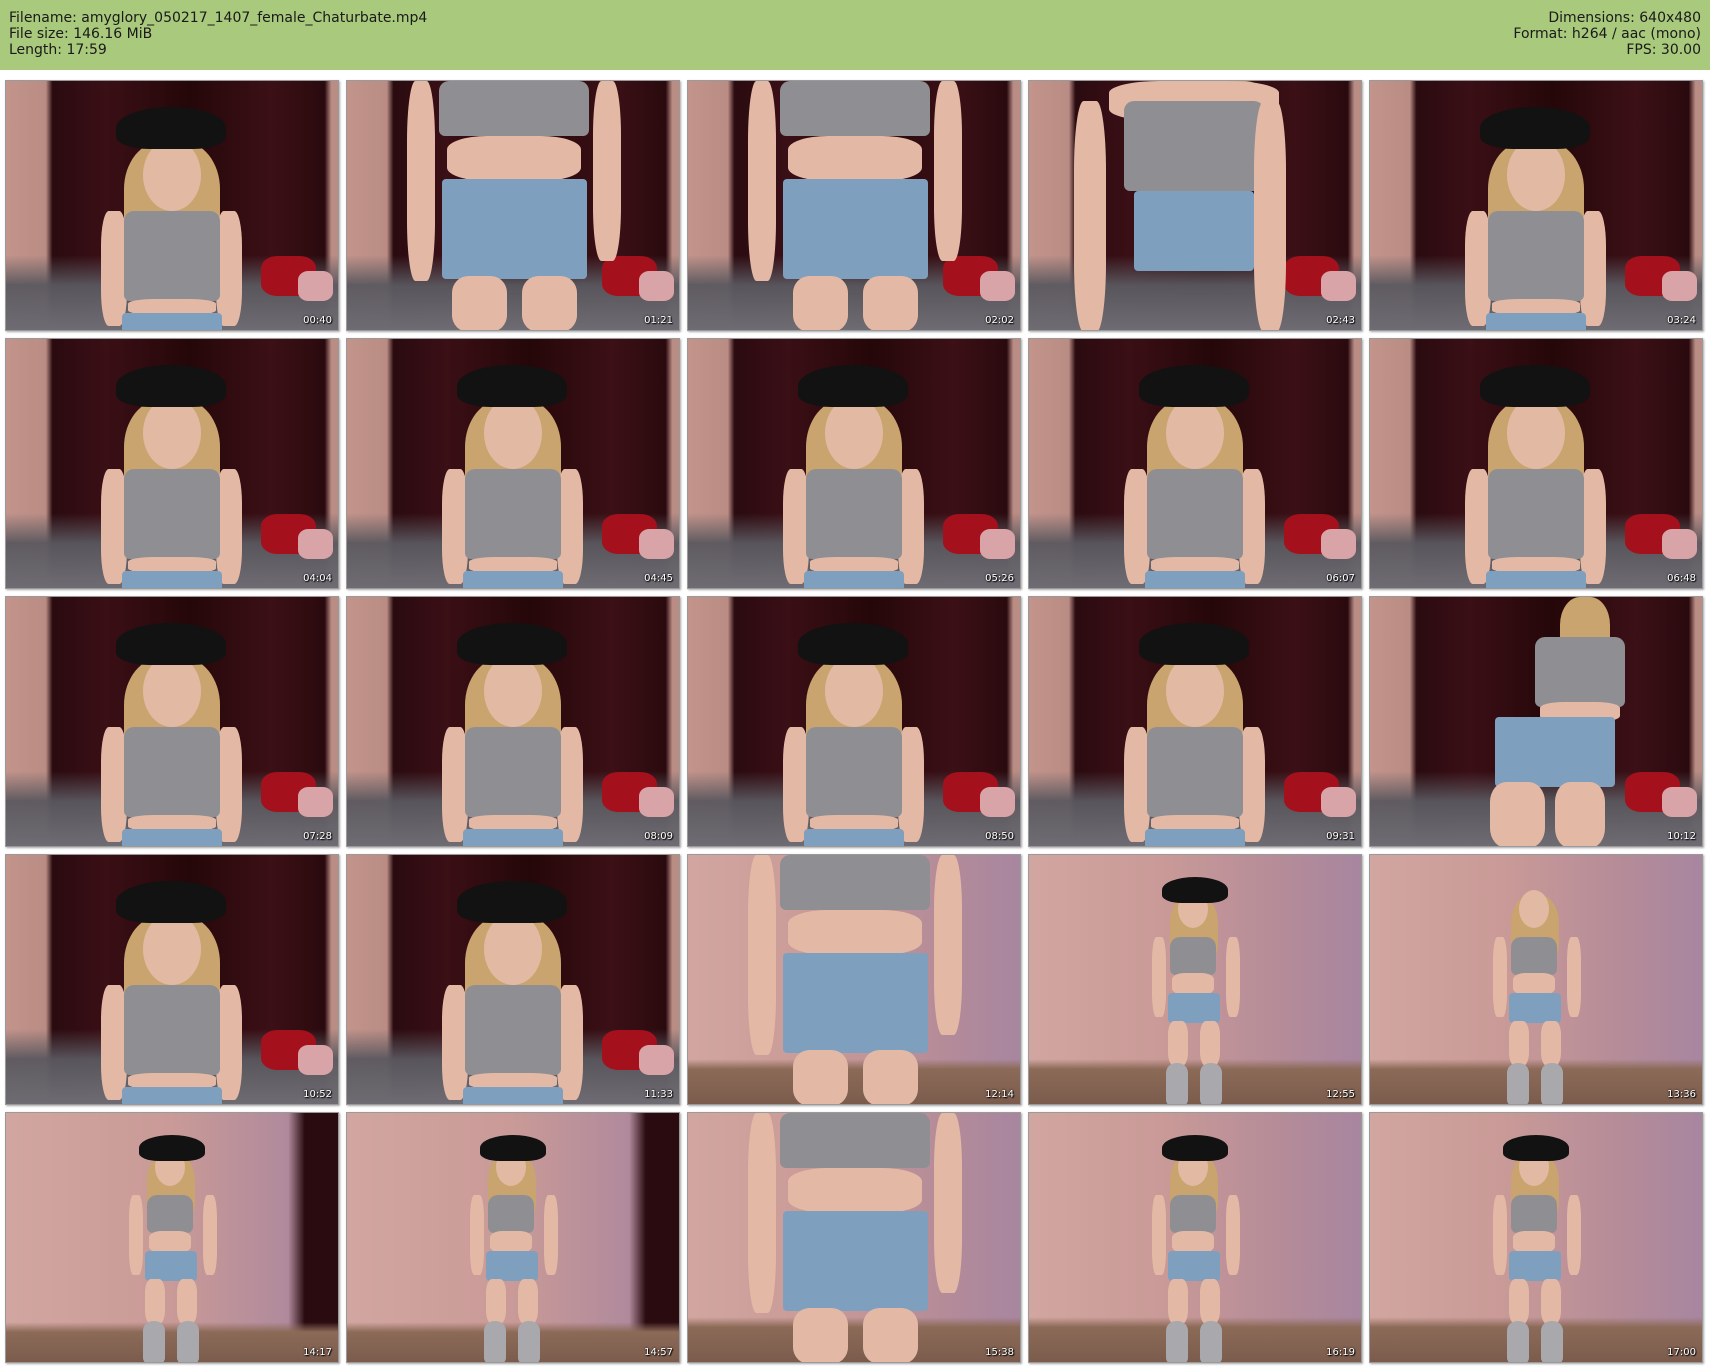  I want to click on thumbnail-timestamp: 09:31, so click(1340, 836).